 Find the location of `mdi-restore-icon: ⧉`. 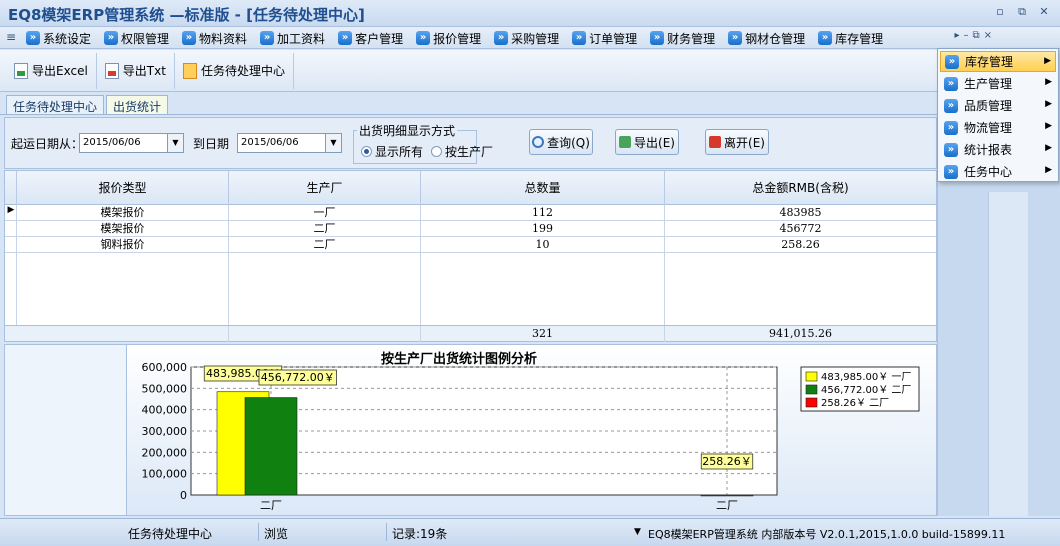

mdi-restore-icon: ⧉ is located at coordinates (975, 35).